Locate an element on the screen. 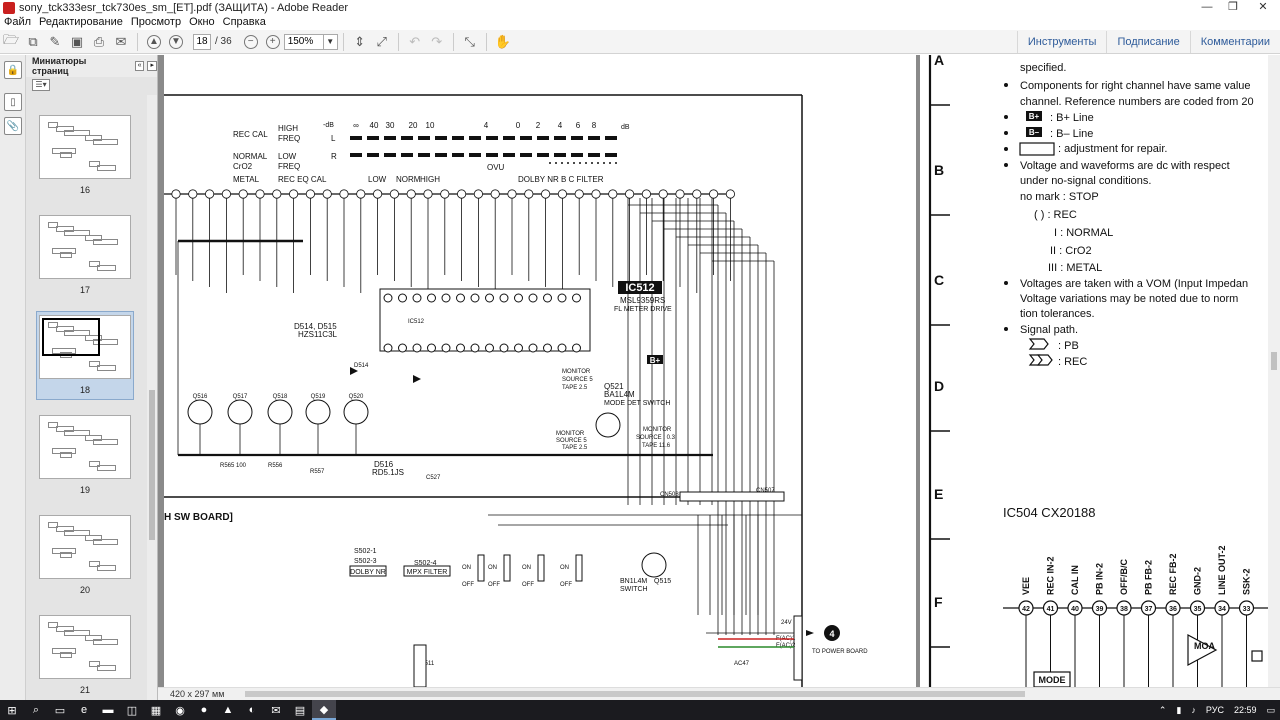  explorer-icon: ▬ is located at coordinates (108, 710).